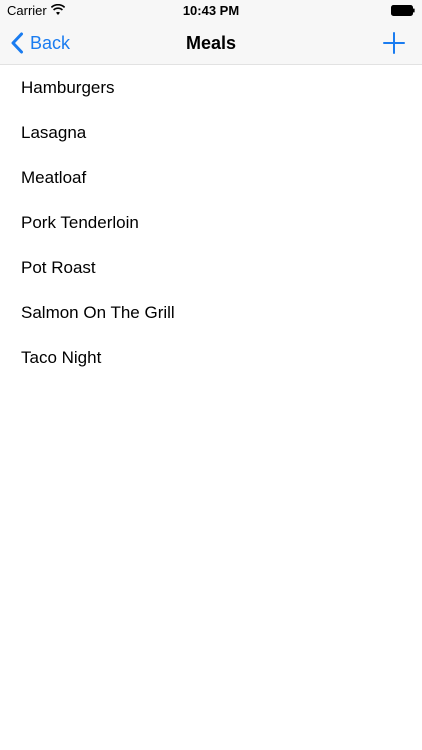 The image size is (422, 750). I want to click on status-bar: Carrier 10:43 PM, so click(211, 11).